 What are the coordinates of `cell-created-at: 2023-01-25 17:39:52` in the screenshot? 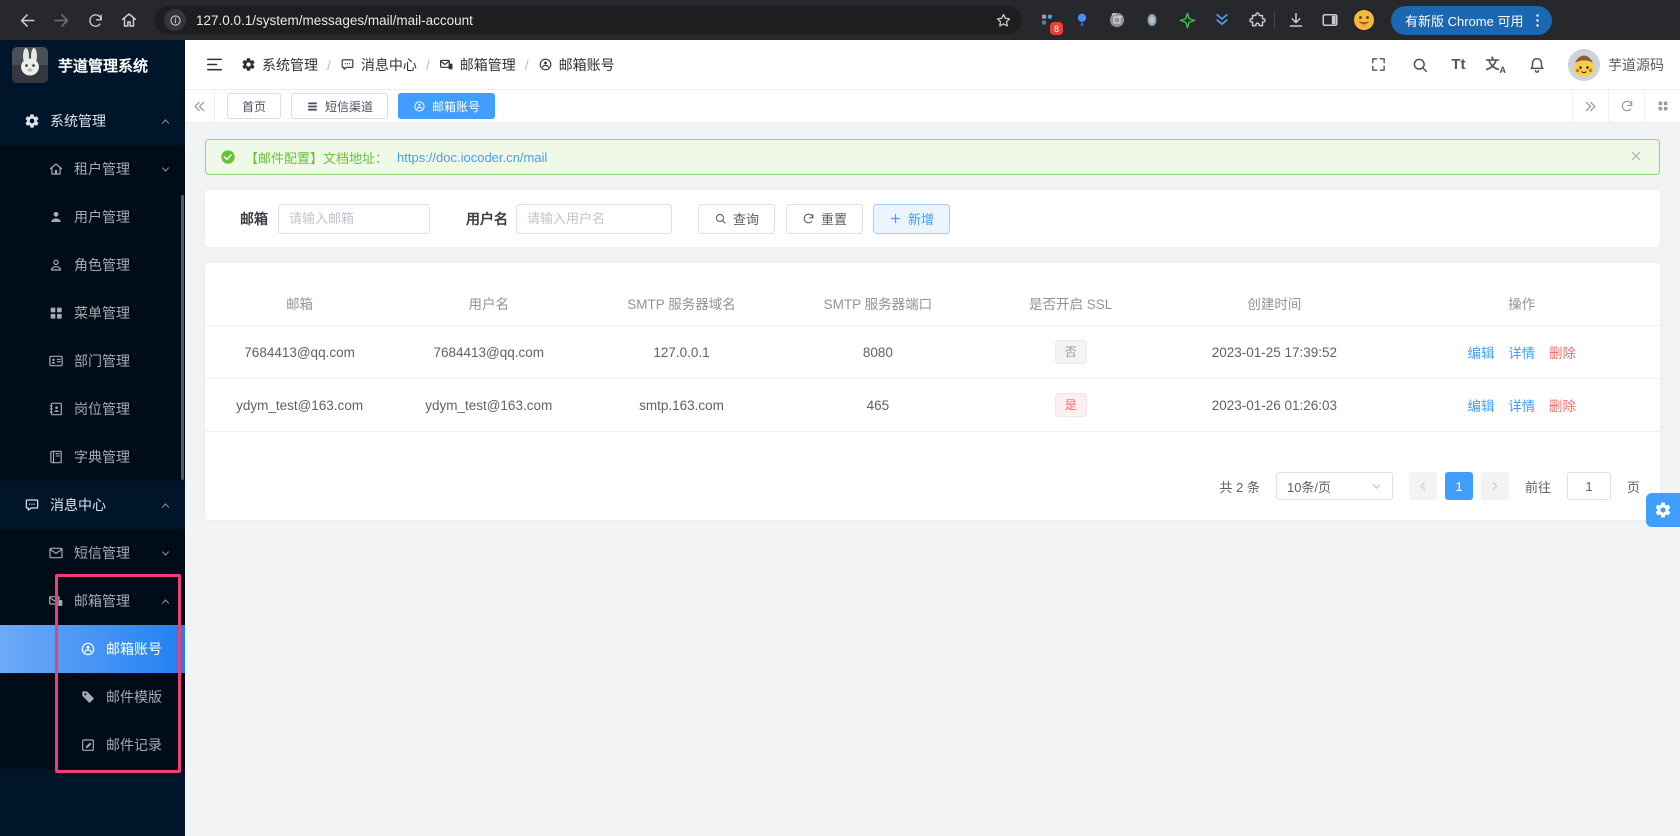 It's located at (1274, 352).